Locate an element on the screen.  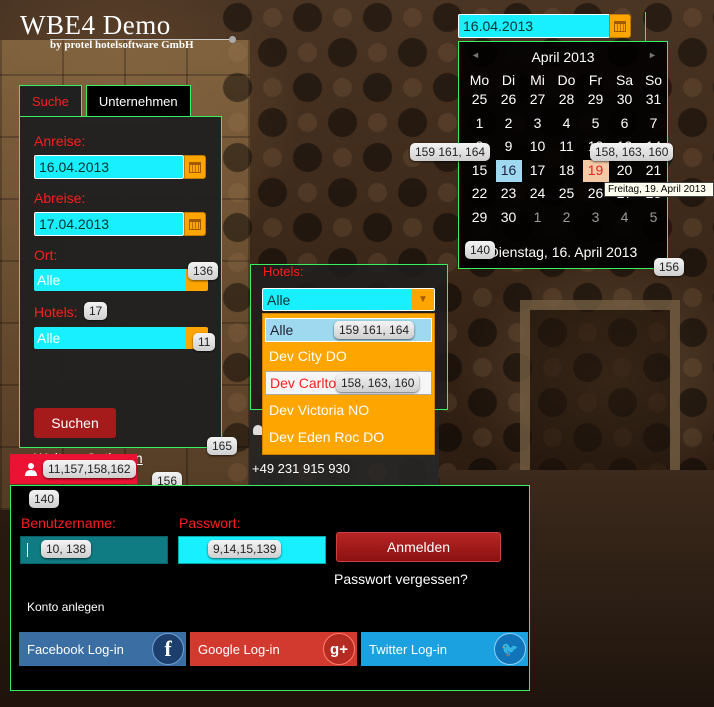
datepicker-day: 18 is located at coordinates (566, 170).